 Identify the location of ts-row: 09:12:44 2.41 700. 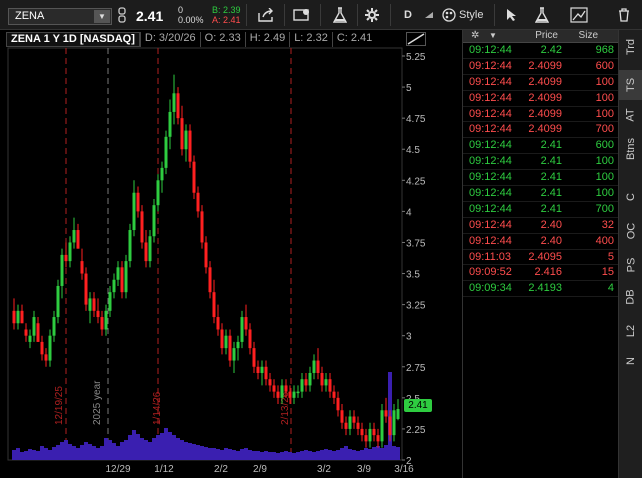
(540, 210).